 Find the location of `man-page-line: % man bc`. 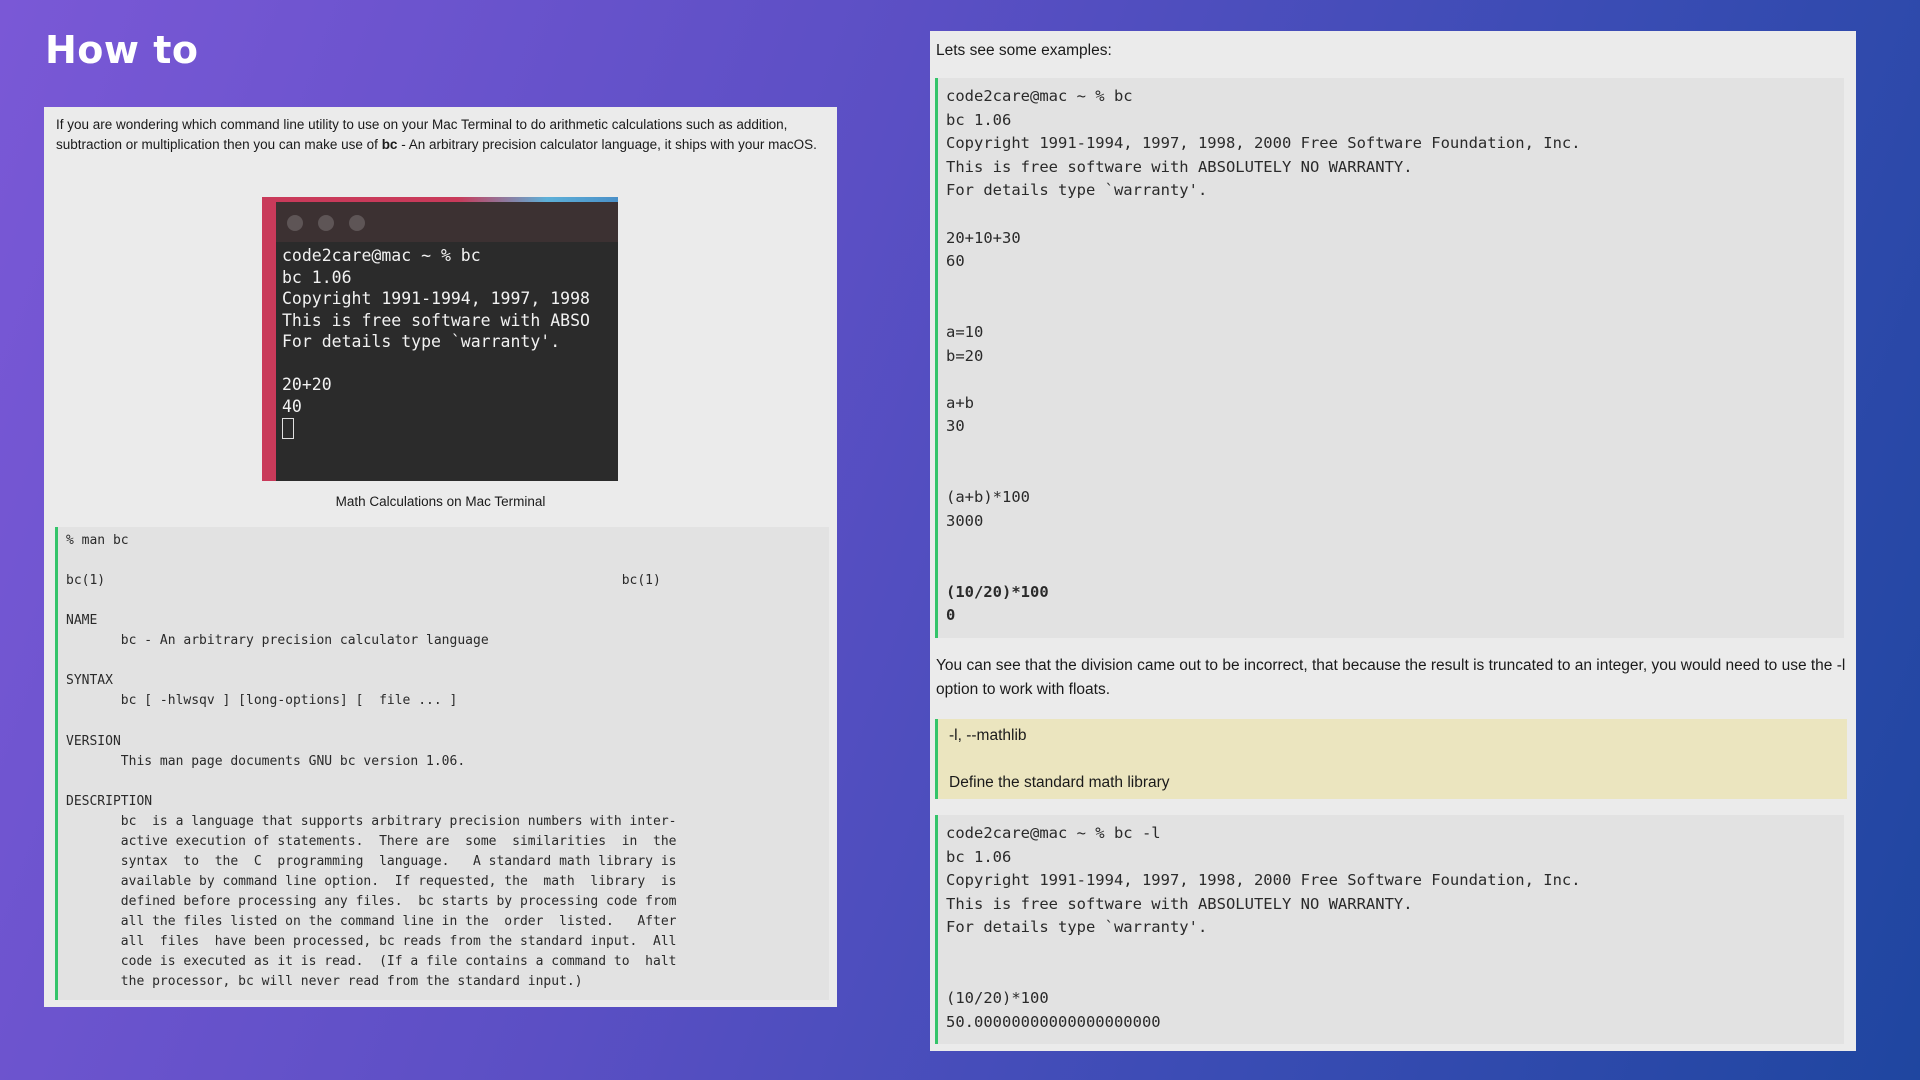

man-page-line: % man bc is located at coordinates (97, 540).